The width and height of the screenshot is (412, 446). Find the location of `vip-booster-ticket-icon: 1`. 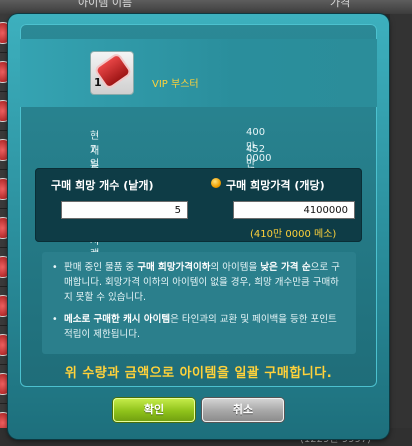

vip-booster-ticket-icon: 1 is located at coordinates (112, 73).